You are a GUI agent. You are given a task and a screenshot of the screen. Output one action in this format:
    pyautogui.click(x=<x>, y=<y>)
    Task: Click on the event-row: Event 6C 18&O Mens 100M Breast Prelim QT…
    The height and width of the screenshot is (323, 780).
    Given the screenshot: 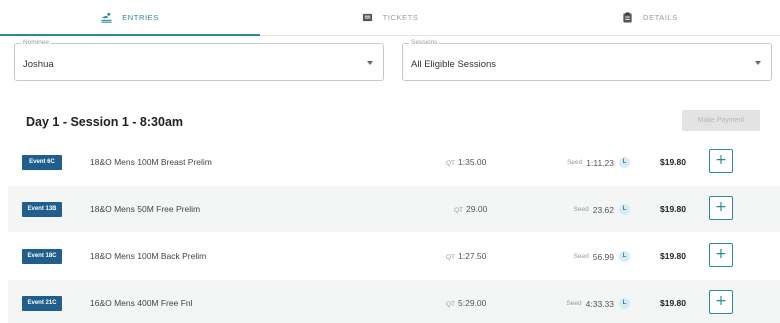 What is the action you would take?
    pyautogui.click(x=394, y=162)
    